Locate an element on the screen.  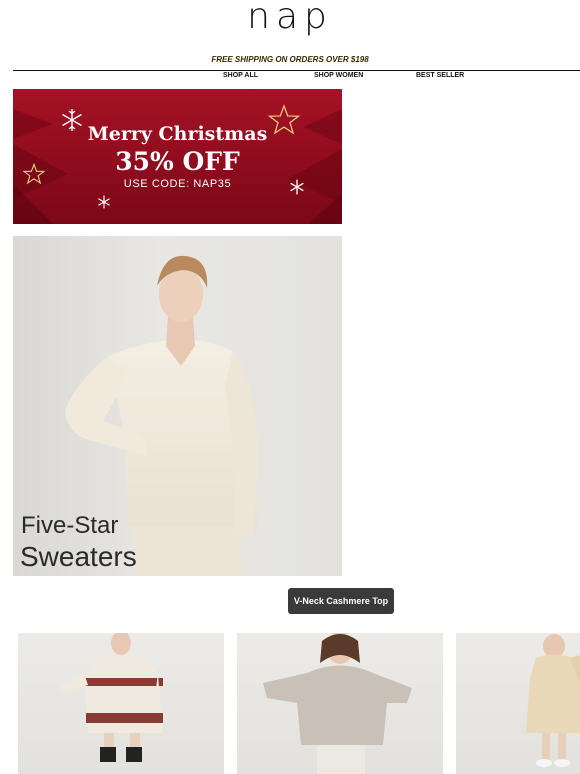
logo-text: nap is located at coordinates (290, 18).